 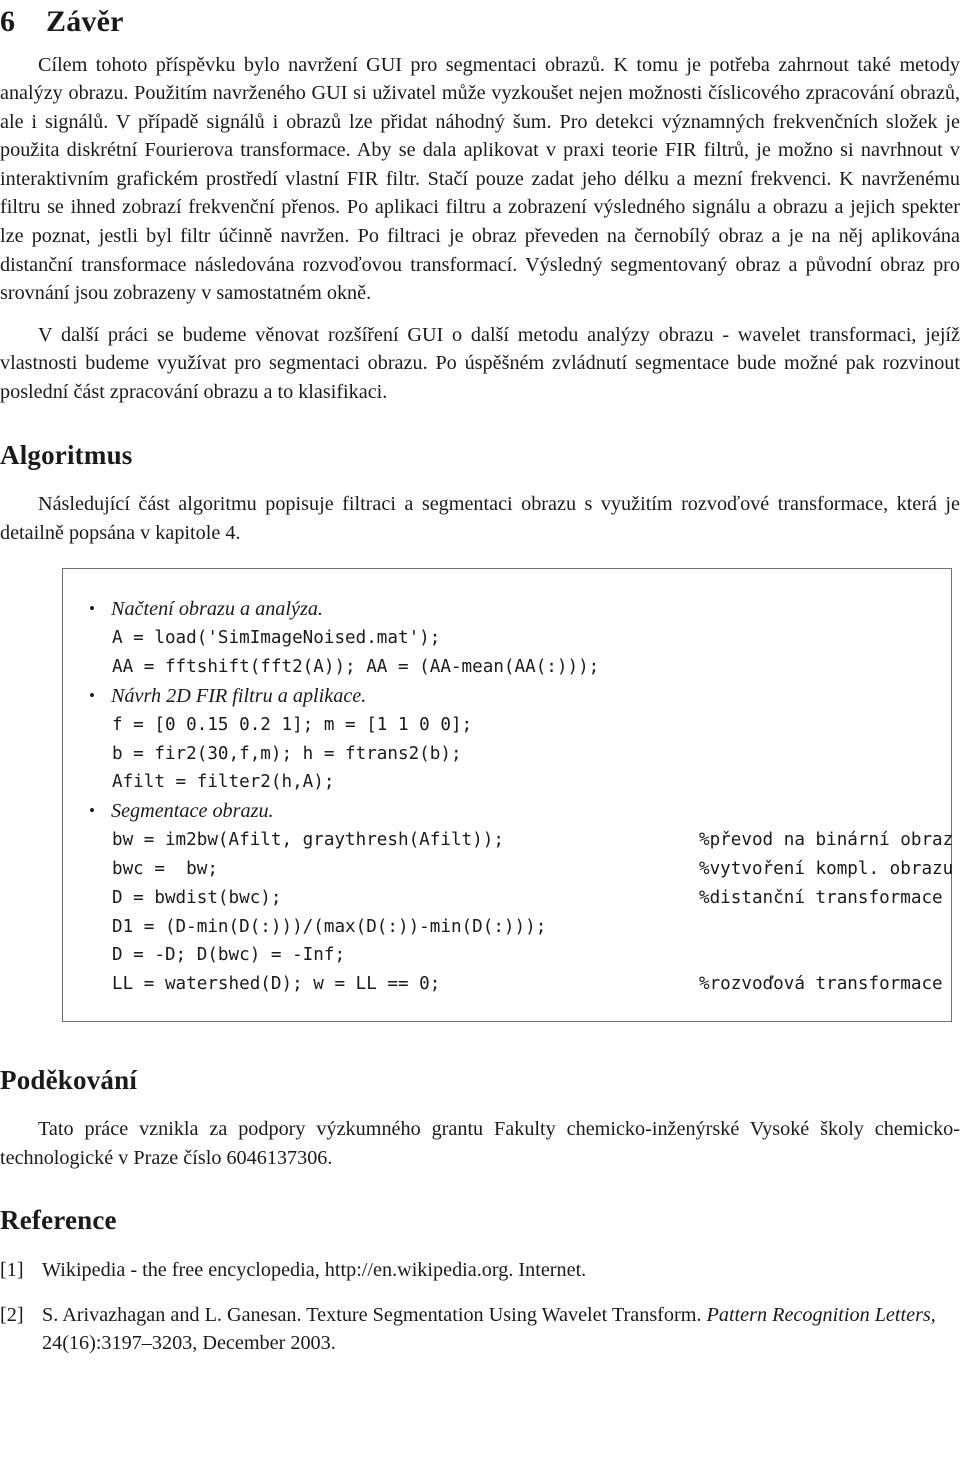 What do you see at coordinates (515, 696) in the screenshot?
I see `algorithm-step-title: Návrh 2D FIR filtru a aplikace.` at bounding box center [515, 696].